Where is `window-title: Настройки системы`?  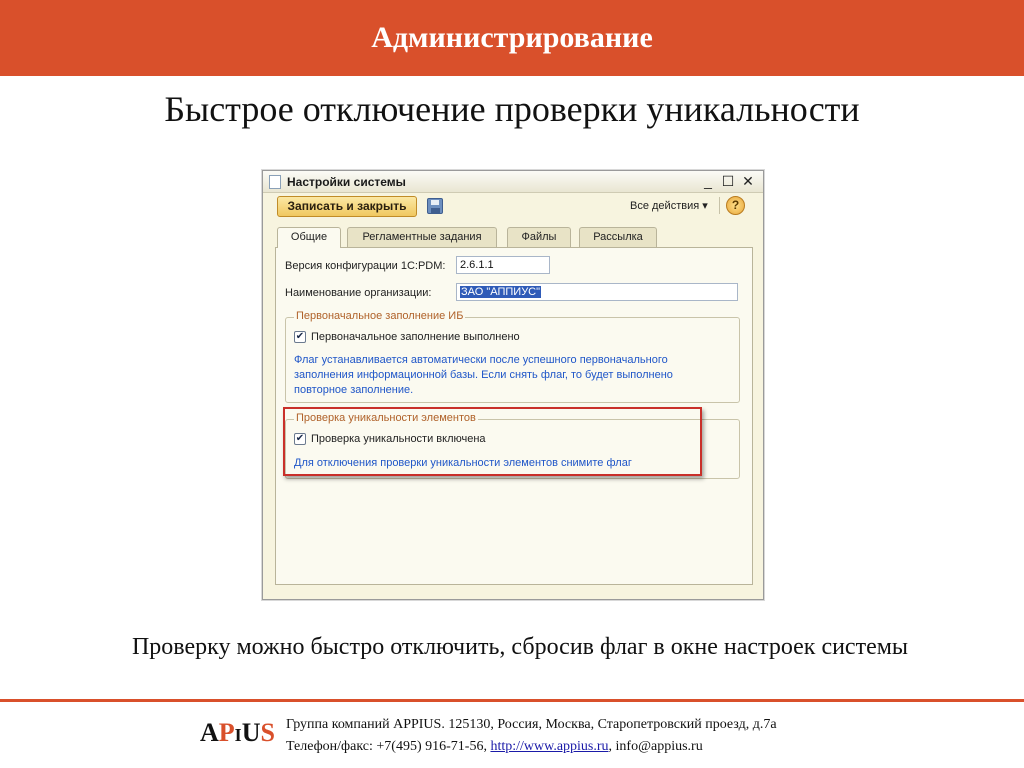
window-title: Настройки системы is located at coordinates (346, 182).